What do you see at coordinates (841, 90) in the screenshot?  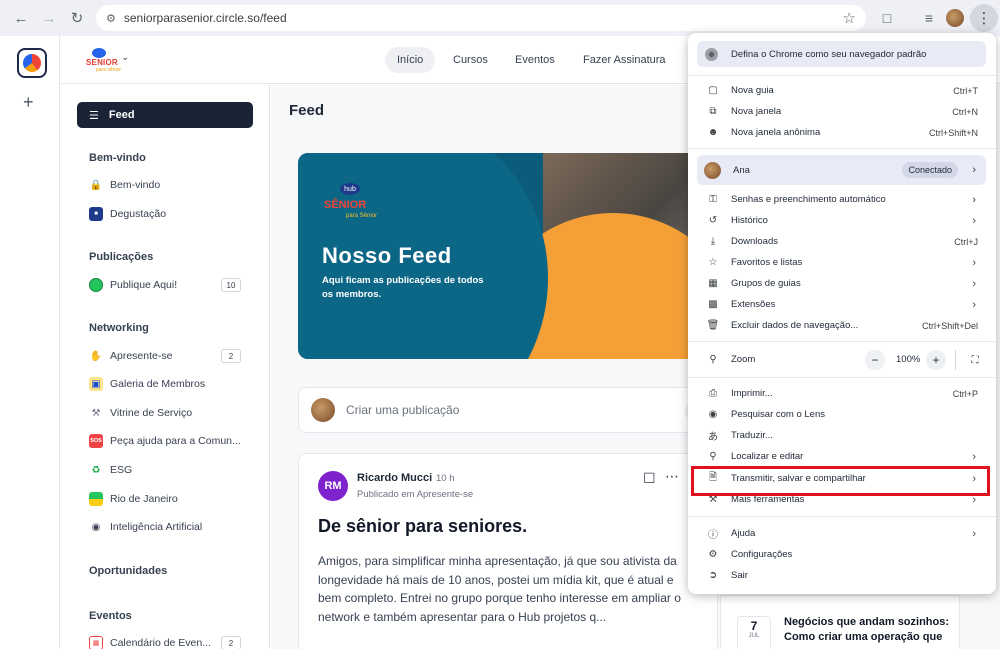 I see `menu-item-nova-guia: ▢ Nova guia Ctrl+T` at bounding box center [841, 90].